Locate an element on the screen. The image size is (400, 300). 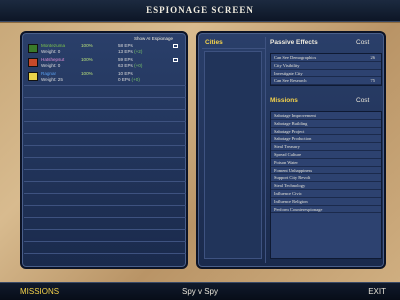
passive-effect-item: Can See Research 75 is located at coordinates (326, 81).